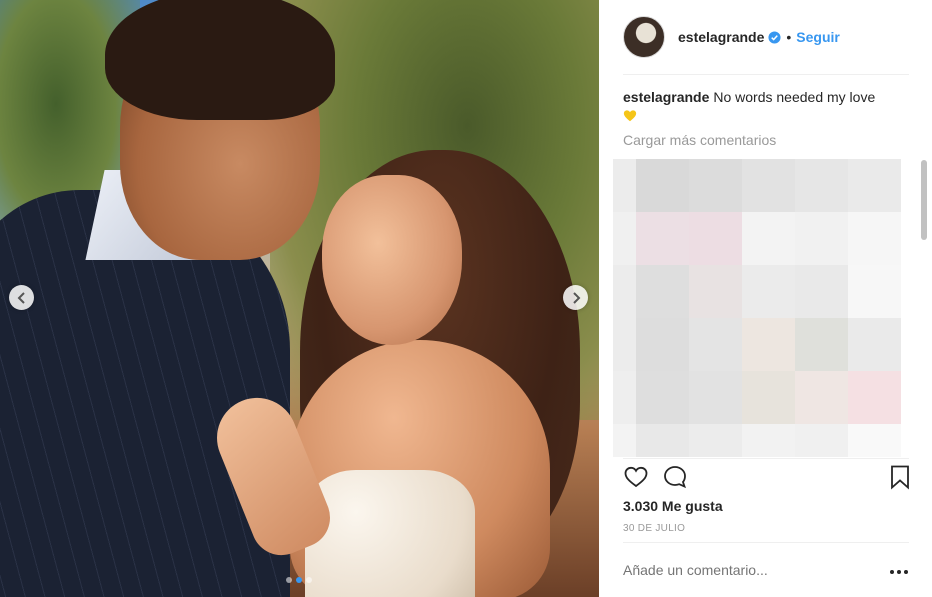 This screenshot has height=597, width=932. Describe the element at coordinates (673, 506) in the screenshot. I see `likes-count: 3.030 Me gusta` at that location.